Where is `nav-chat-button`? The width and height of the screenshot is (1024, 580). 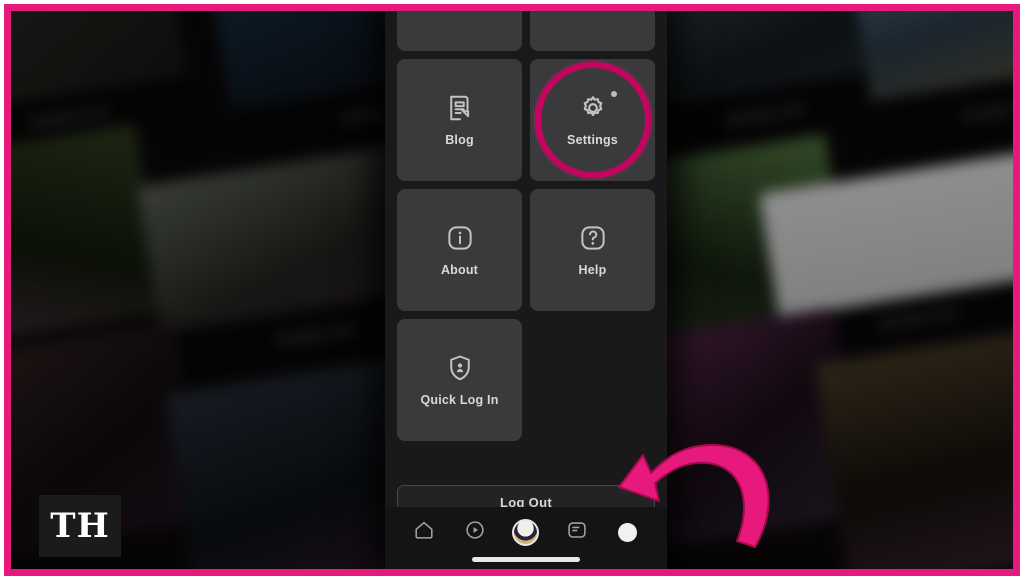
nav-chat-button is located at coordinates (577, 532).